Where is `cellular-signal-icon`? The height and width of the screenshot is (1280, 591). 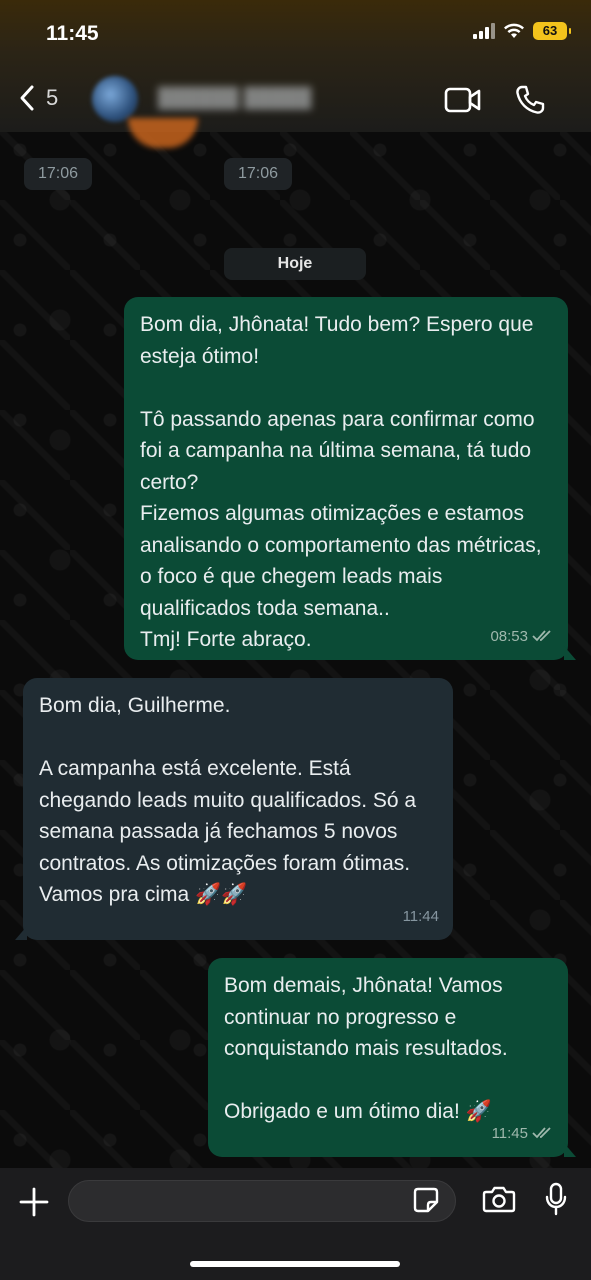 cellular-signal-icon is located at coordinates (484, 31).